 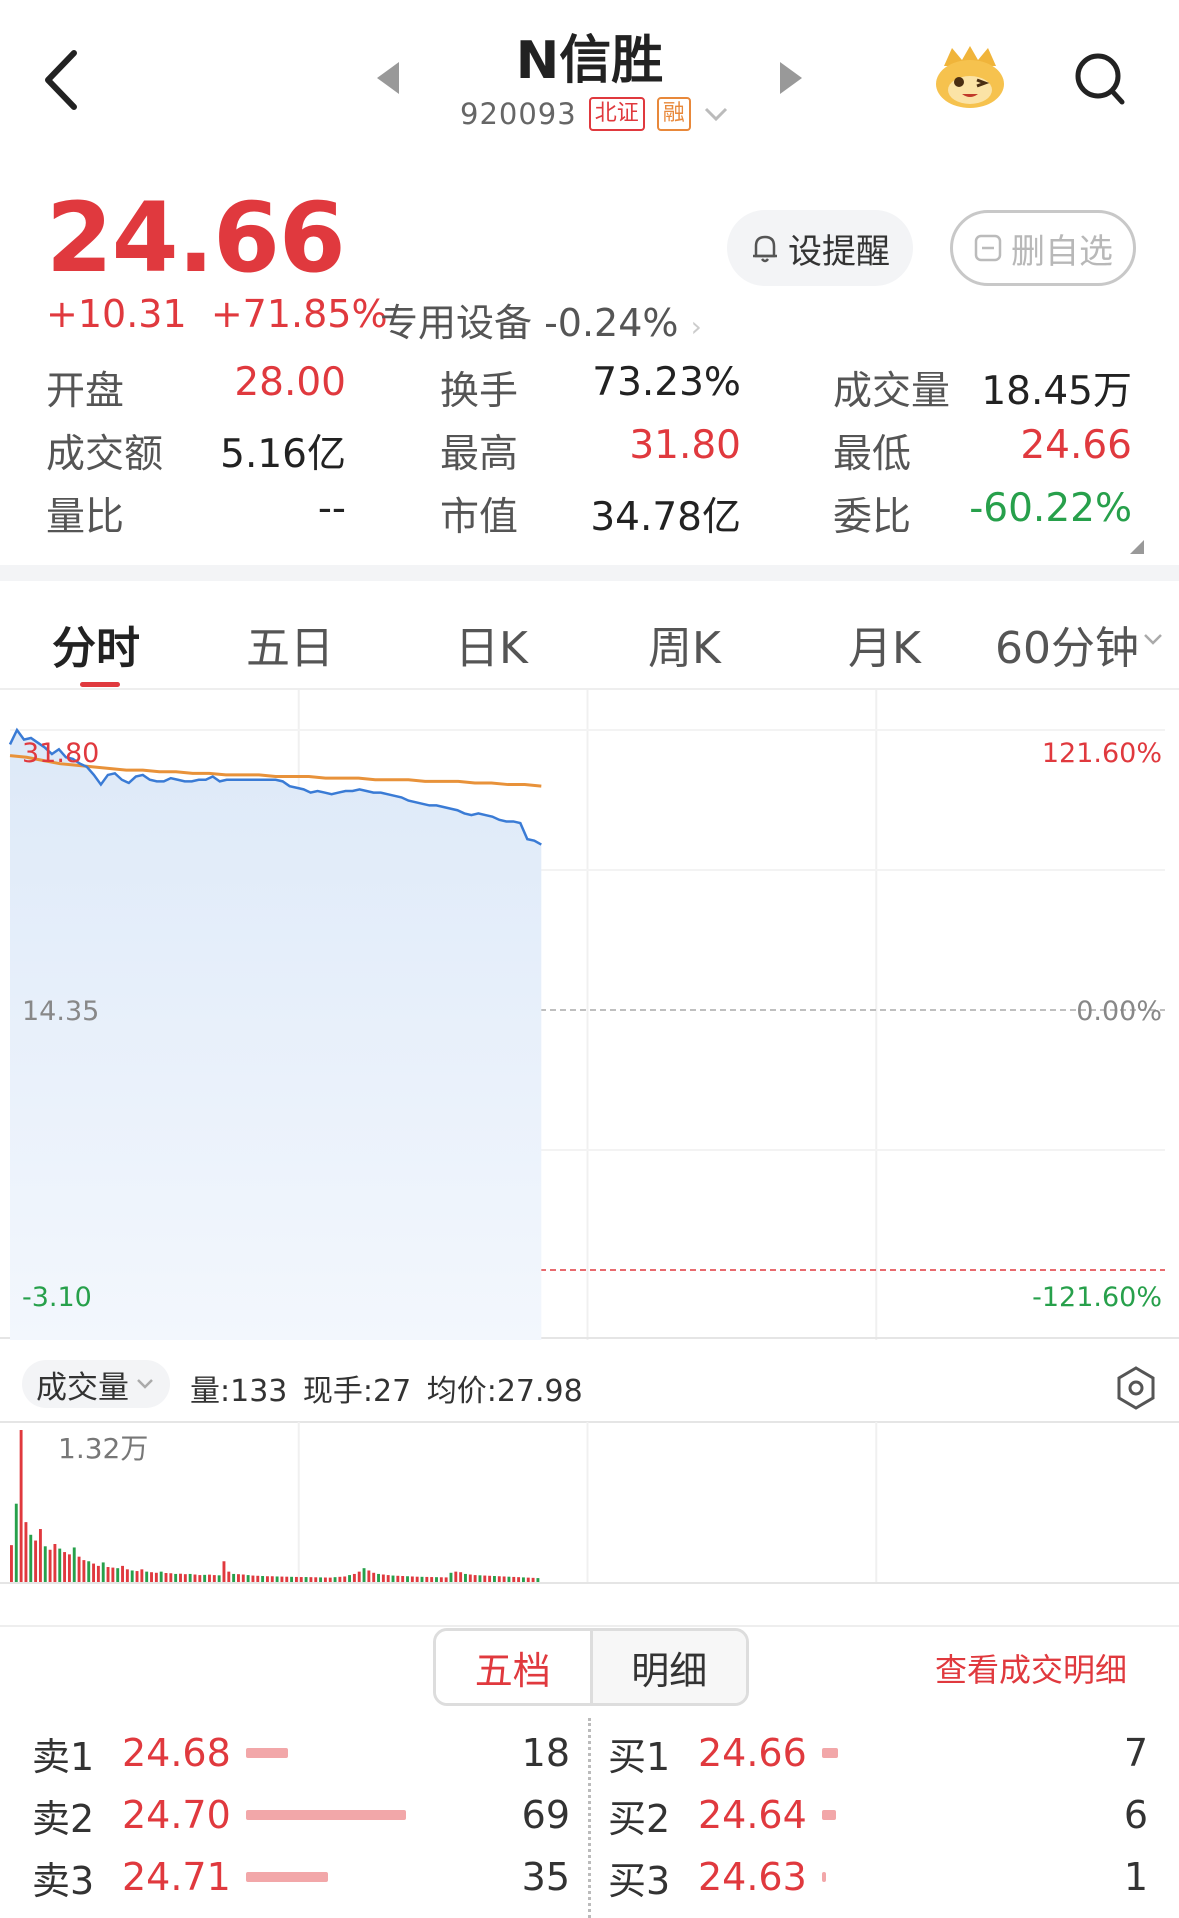 What do you see at coordinates (878, 1877) in the screenshot?
I see `buy-level-row: 买3 24.63 1` at bounding box center [878, 1877].